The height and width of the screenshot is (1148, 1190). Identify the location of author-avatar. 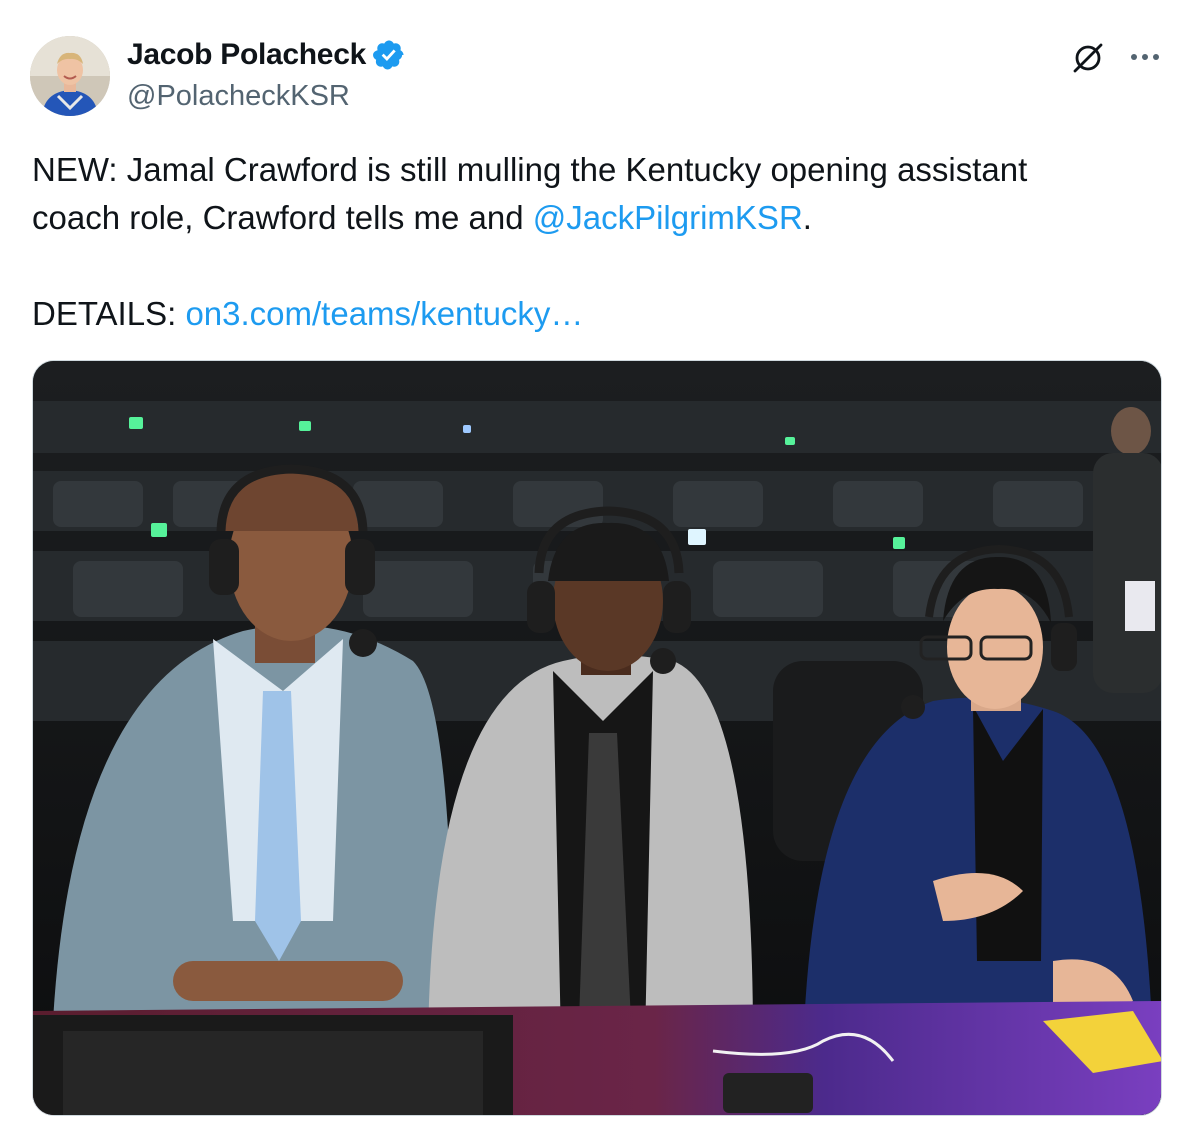
(70, 76).